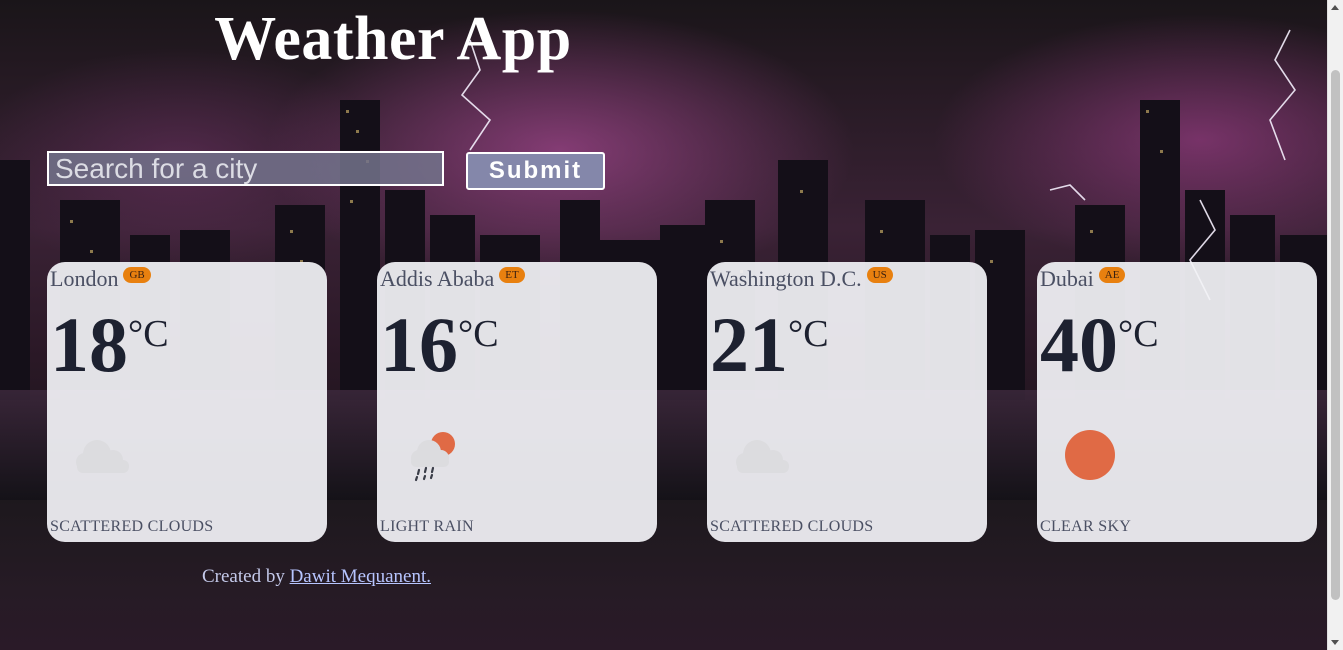 This screenshot has height=650, width=1343. Describe the element at coordinates (517, 402) in the screenshot. I see `weather-card-addis-ababa: Addis Ababa ET 16°C light rain` at that location.